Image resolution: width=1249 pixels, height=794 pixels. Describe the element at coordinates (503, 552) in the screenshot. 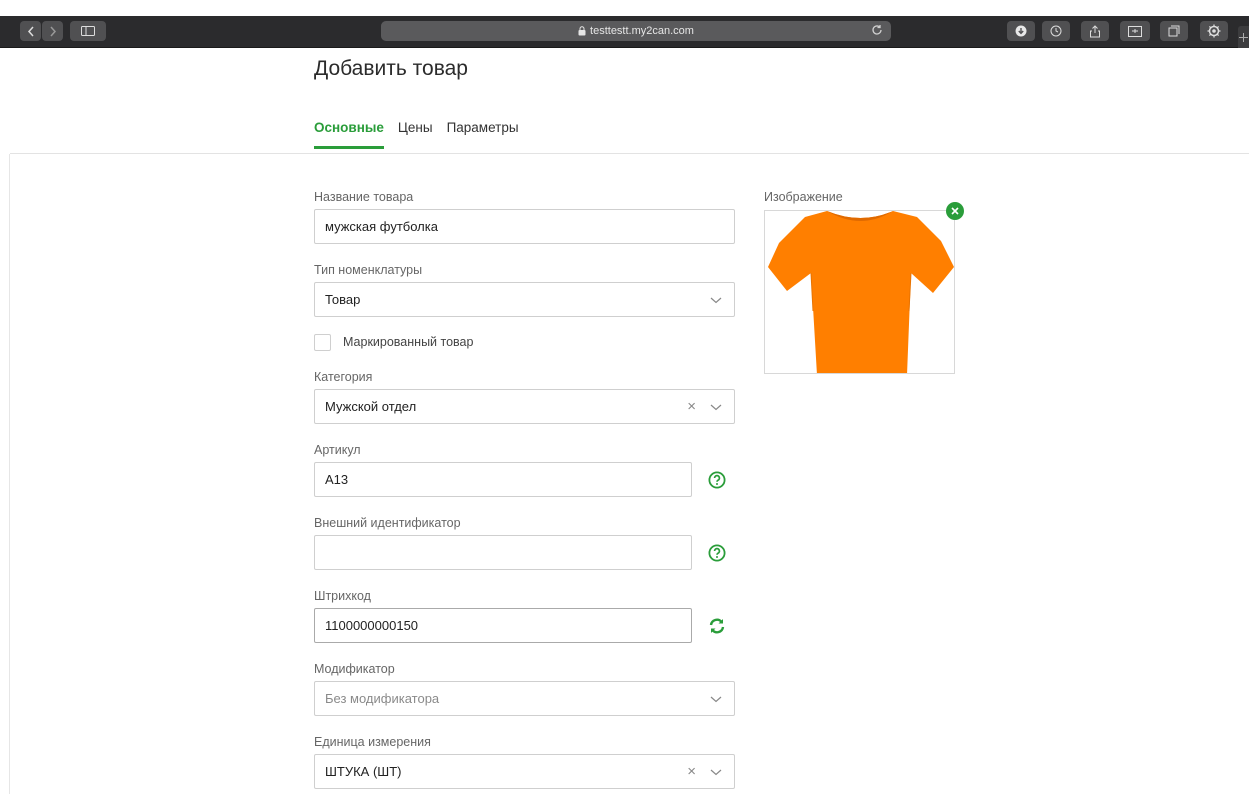

I see `external-id-input` at that location.